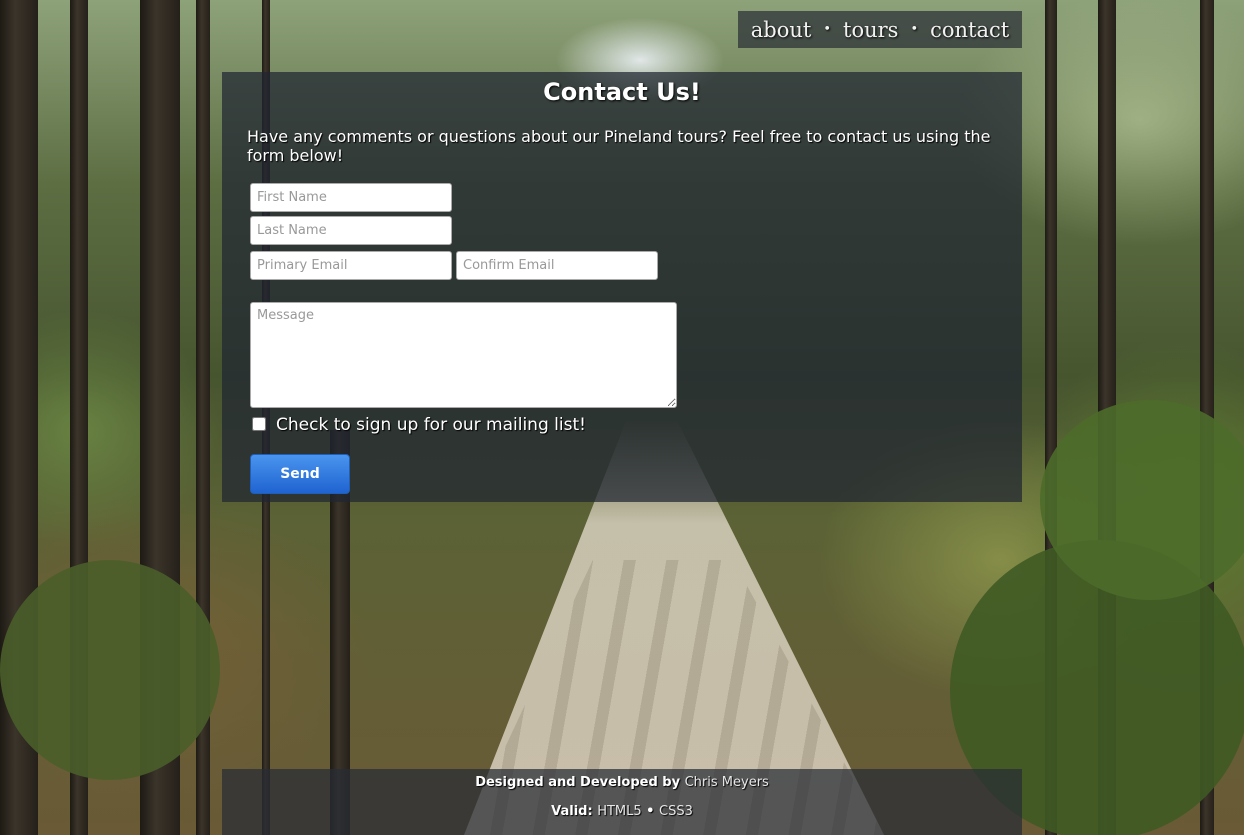  What do you see at coordinates (870, 30) in the screenshot?
I see `nav-link-tours: tours` at bounding box center [870, 30].